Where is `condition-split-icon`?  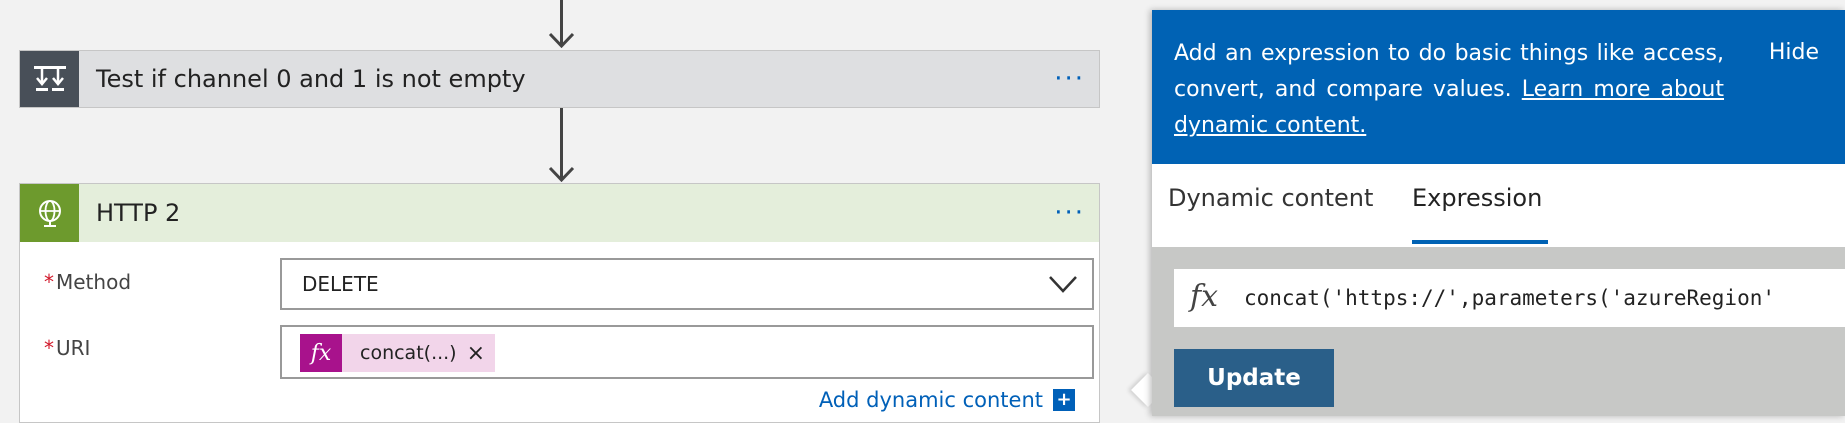
condition-split-icon is located at coordinates (49, 79).